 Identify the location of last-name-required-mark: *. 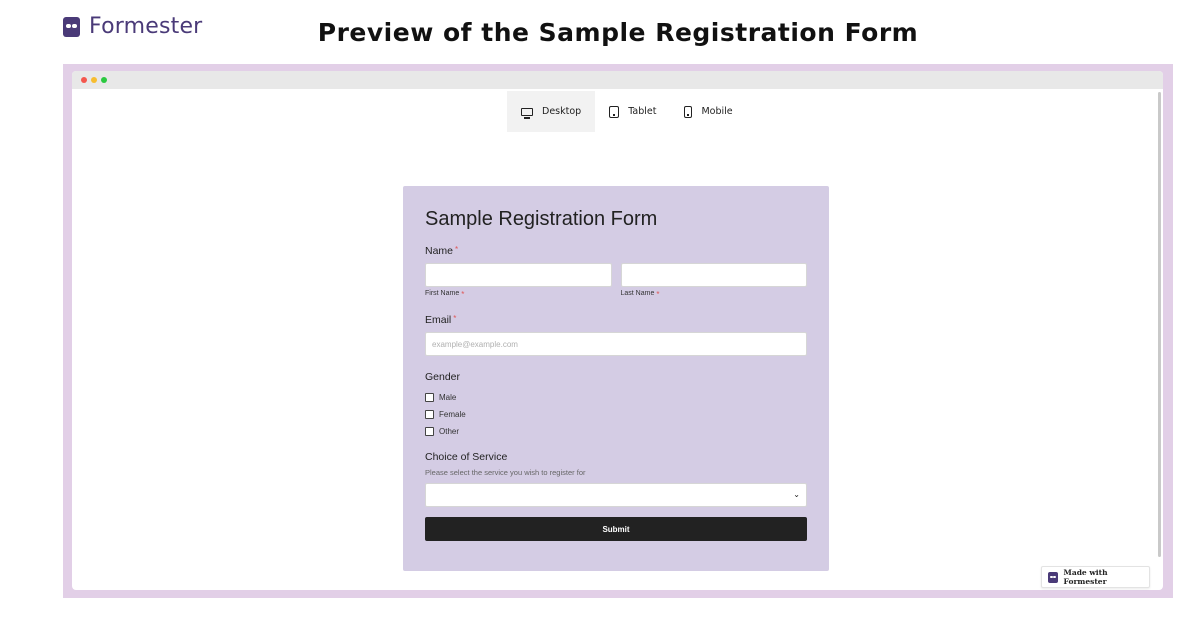
(658, 294).